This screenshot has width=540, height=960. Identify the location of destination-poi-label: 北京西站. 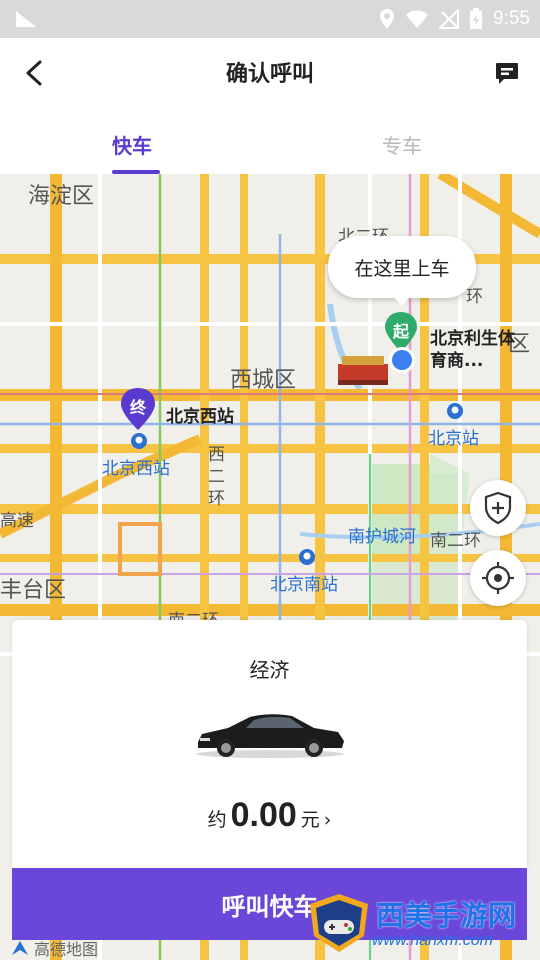
(200, 417).